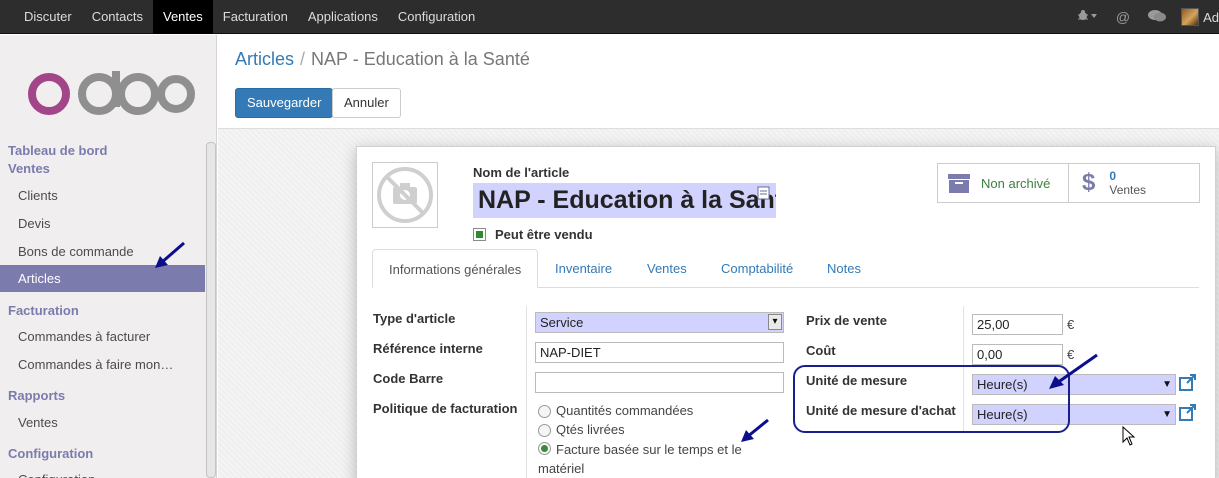 Image resolution: width=1219 pixels, height=478 pixels. Describe the element at coordinates (408, 378) in the screenshot. I see `barcode-label: Code Barre` at that location.